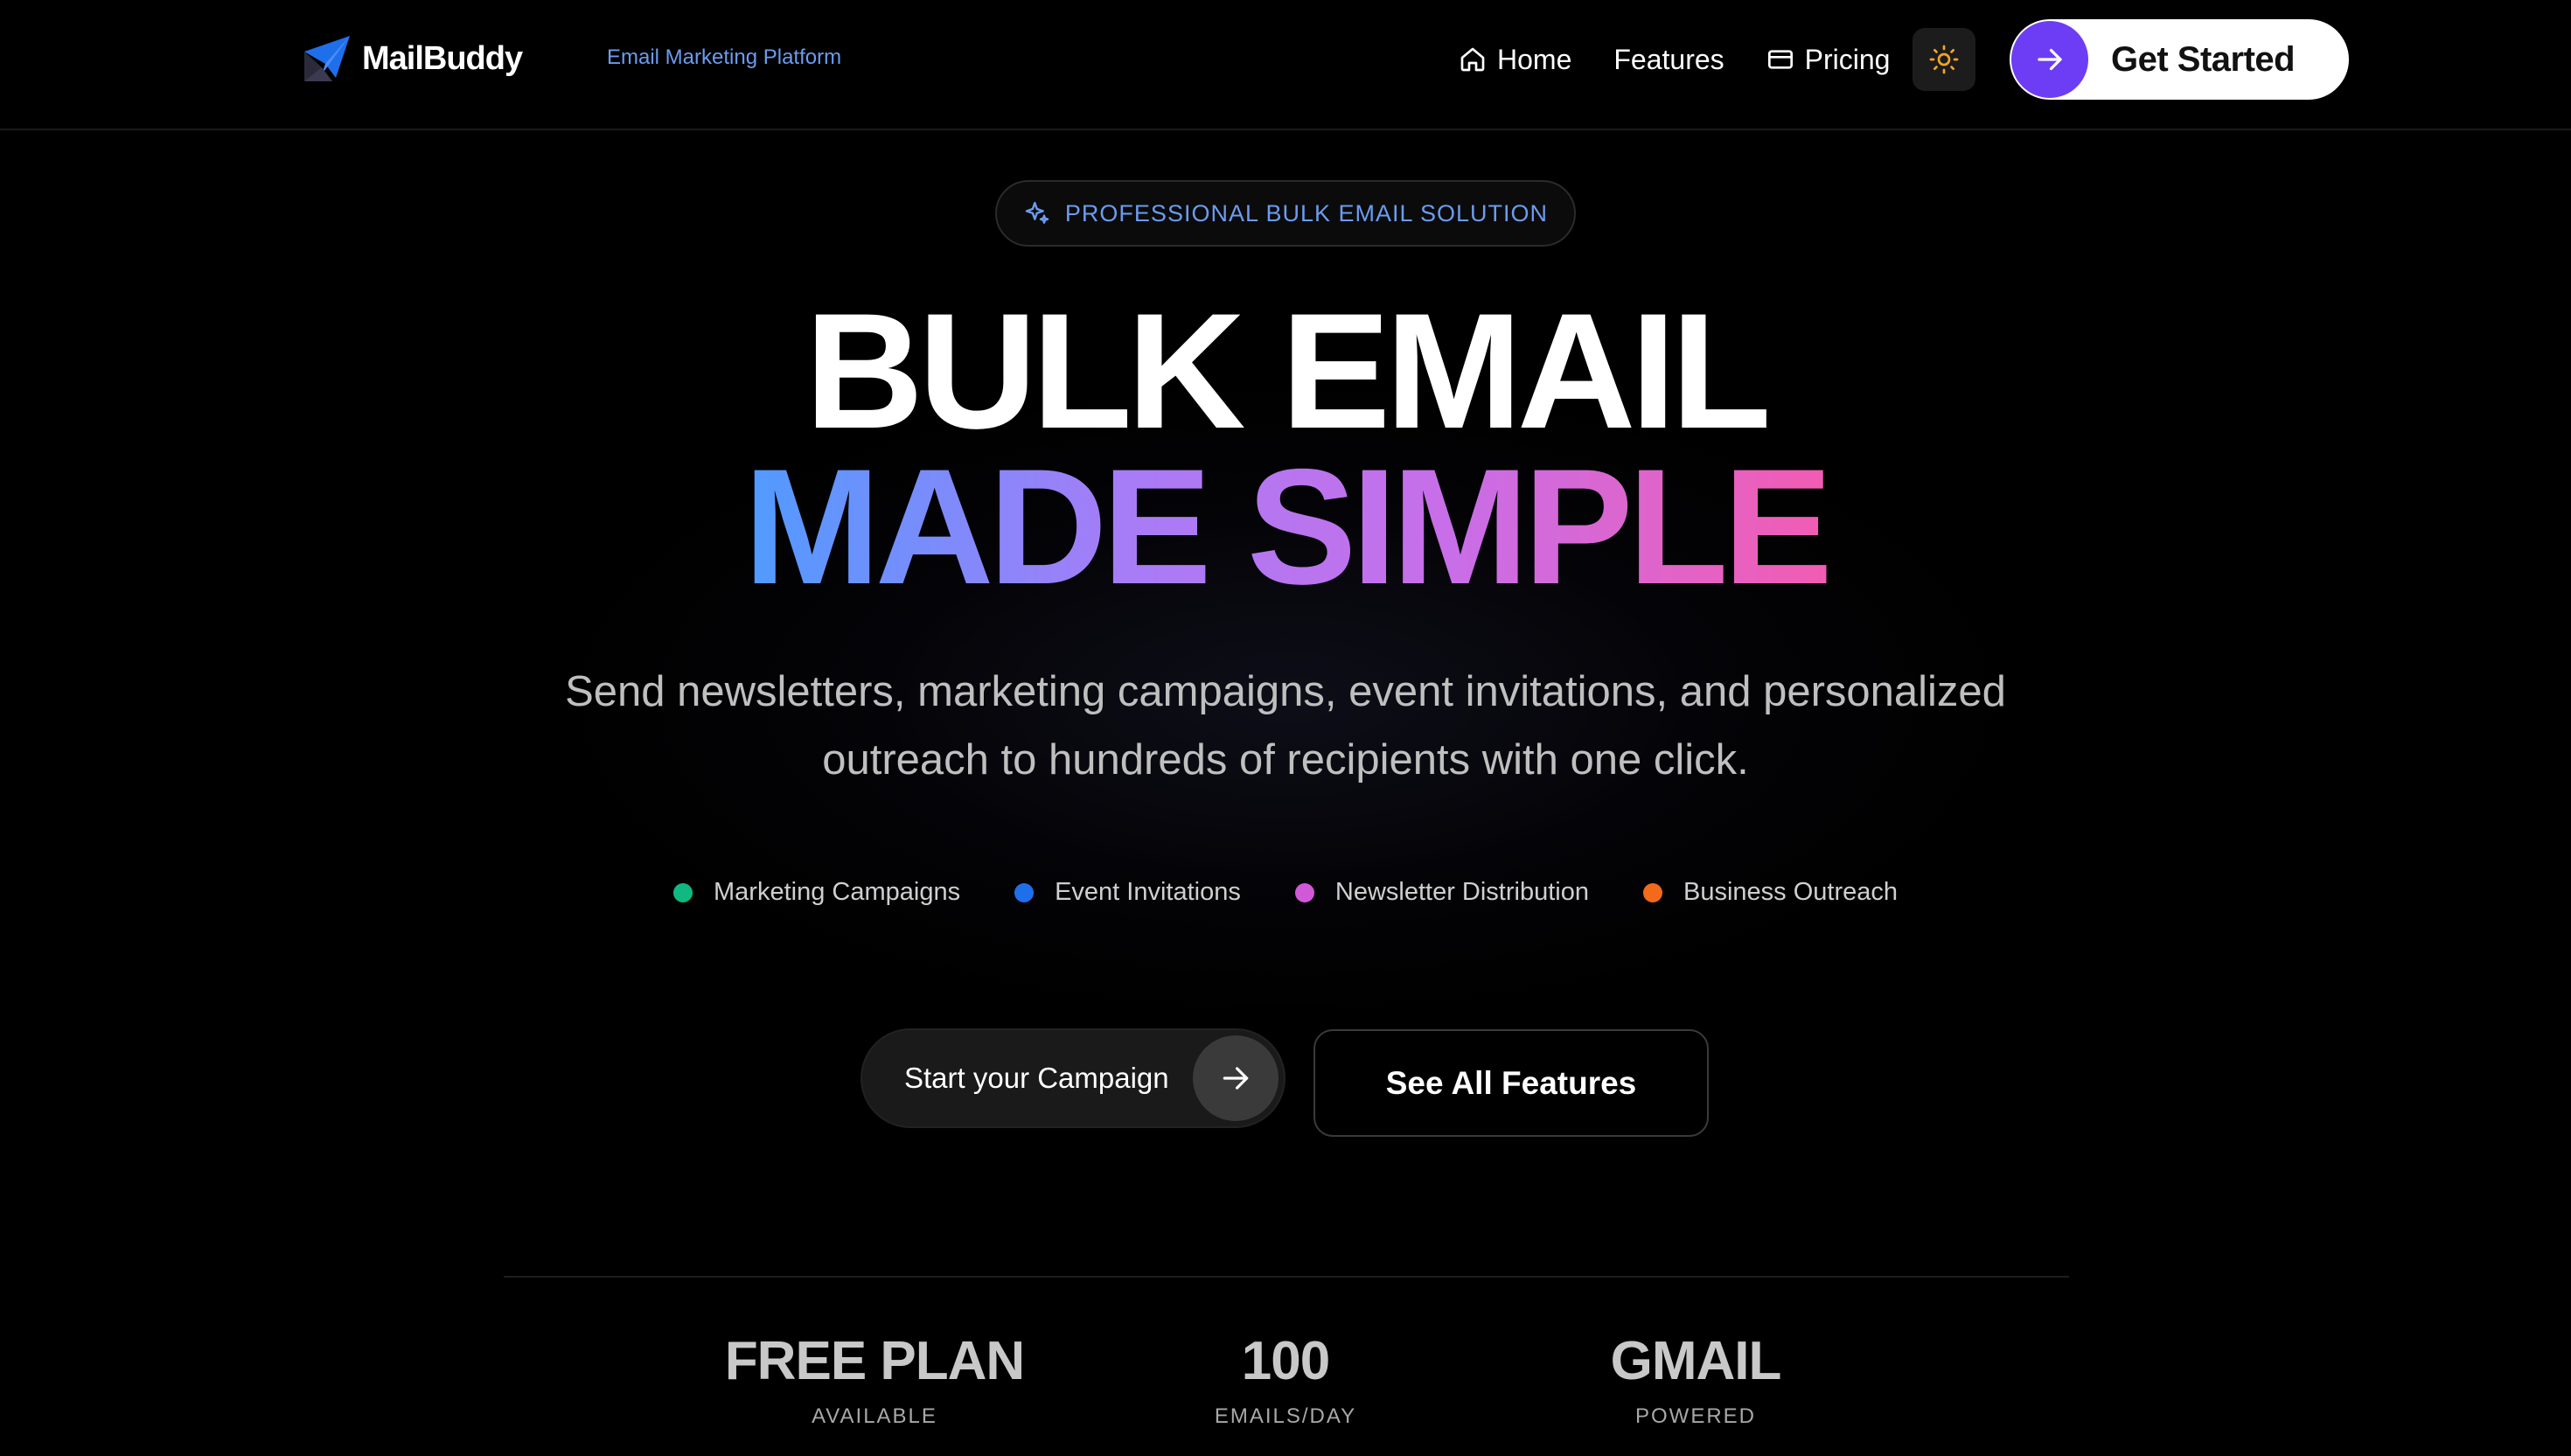 This screenshot has width=2571, height=1456. I want to click on tag-event-invitations: Event Invitations, so click(1127, 892).